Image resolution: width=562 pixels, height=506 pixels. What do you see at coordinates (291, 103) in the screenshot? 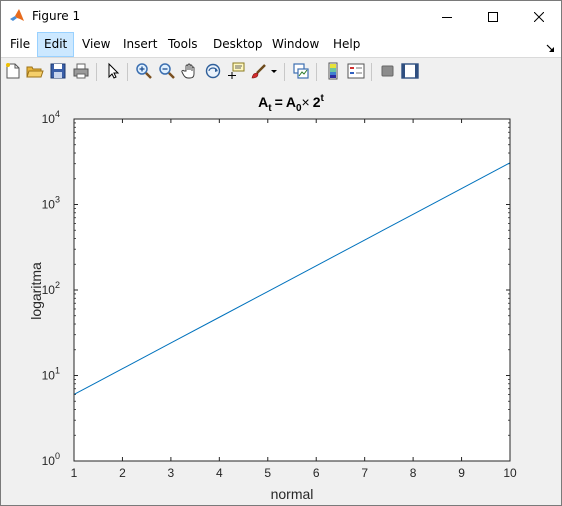
I see `chart-title: At = A0× 2t` at bounding box center [291, 103].